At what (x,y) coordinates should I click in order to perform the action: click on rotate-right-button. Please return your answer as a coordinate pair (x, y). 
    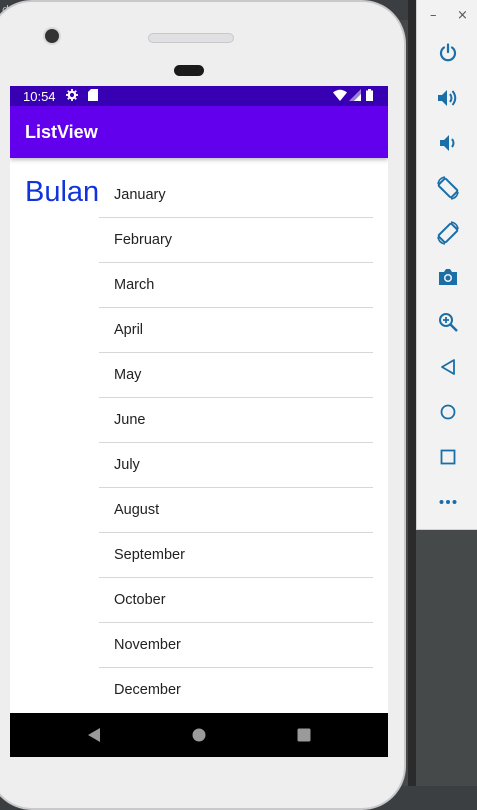
    Looking at the image, I should click on (448, 233).